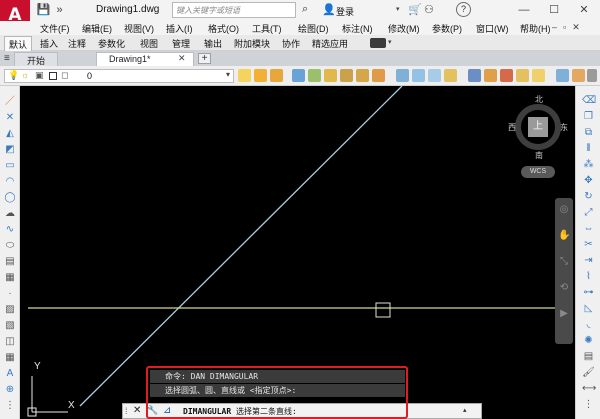 This screenshot has height=419, width=600. Describe the element at coordinates (97, 28) in the screenshot. I see `menu-edit: 编辑(E)` at that location.